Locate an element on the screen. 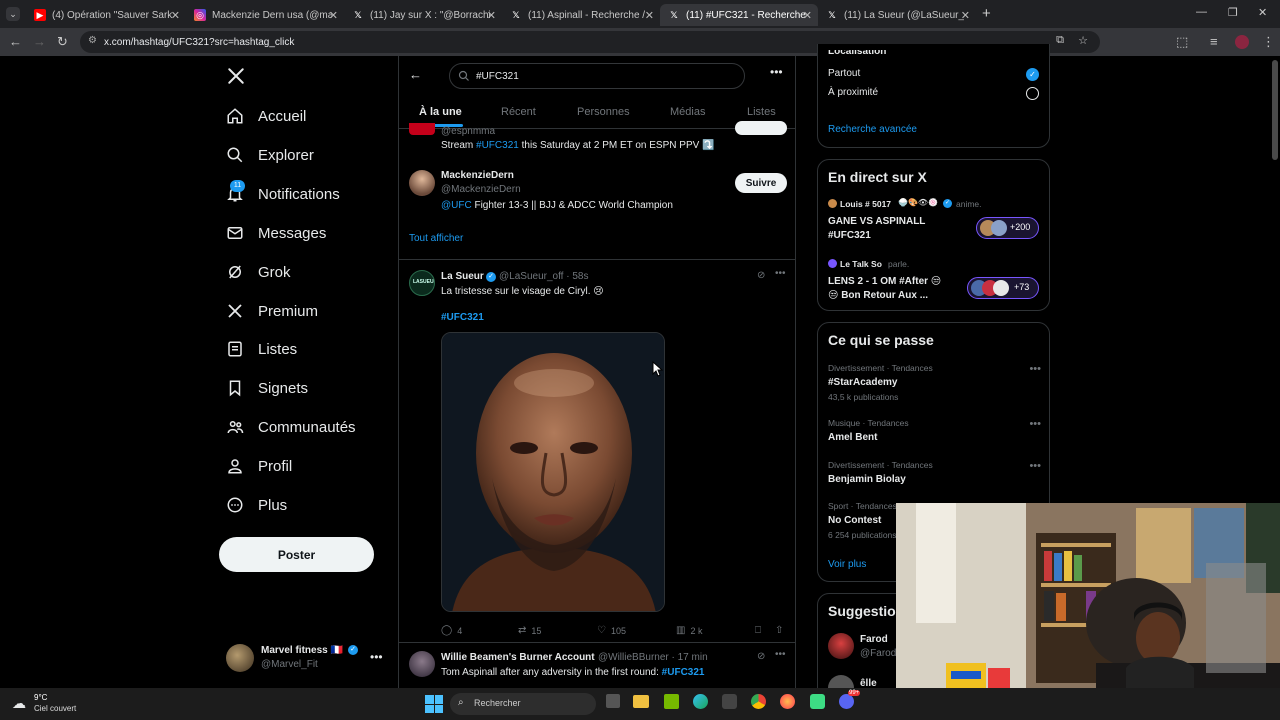  live-listeners-pill: +200 is located at coordinates (1007, 228).